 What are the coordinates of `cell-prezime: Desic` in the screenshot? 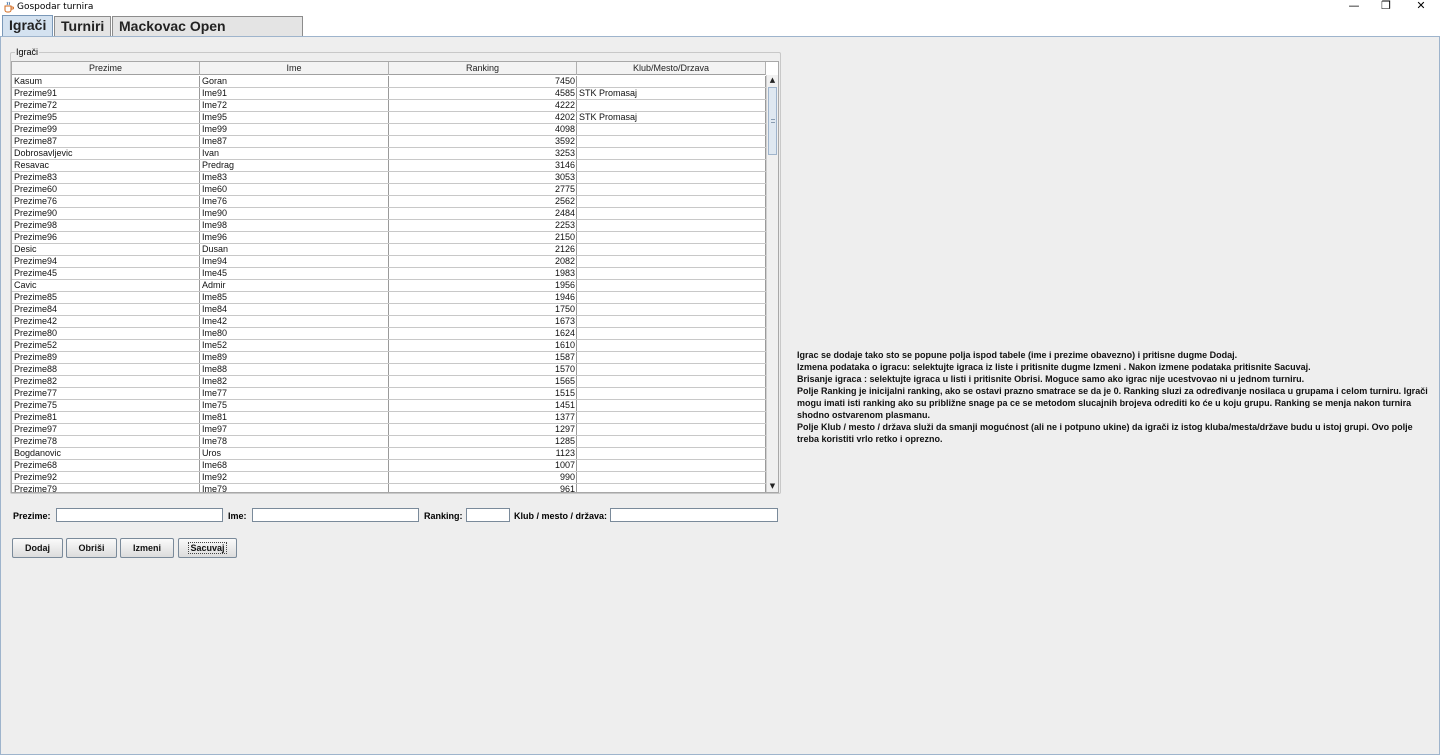 It's located at (106, 249).